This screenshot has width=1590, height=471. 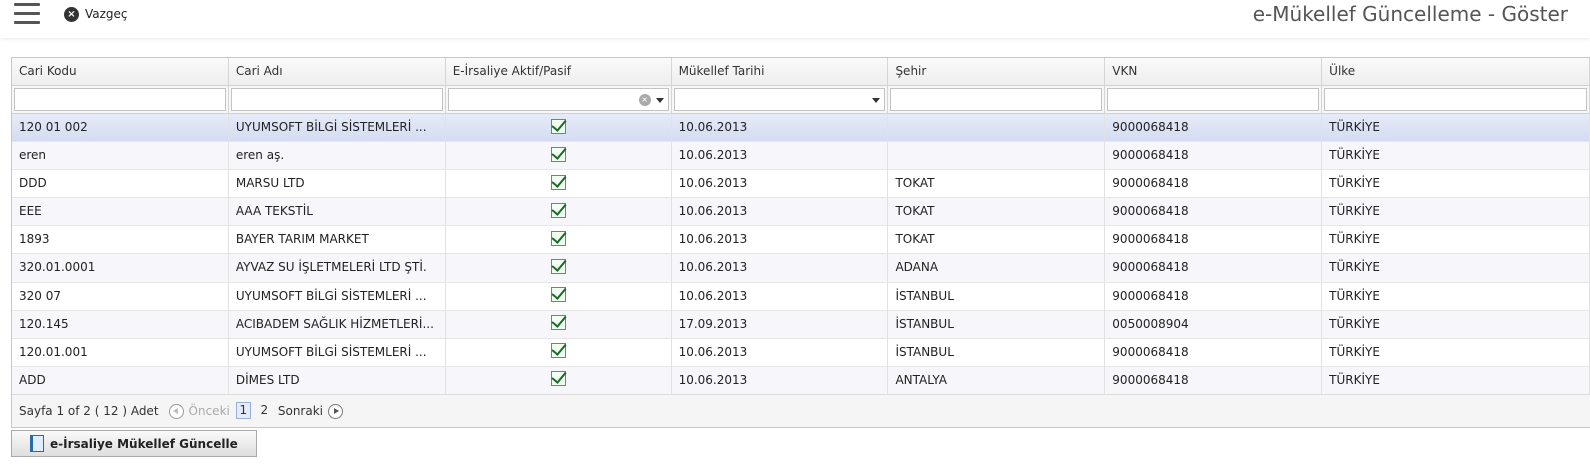 What do you see at coordinates (120, 184) in the screenshot?
I see `cell-code: DDD` at bounding box center [120, 184].